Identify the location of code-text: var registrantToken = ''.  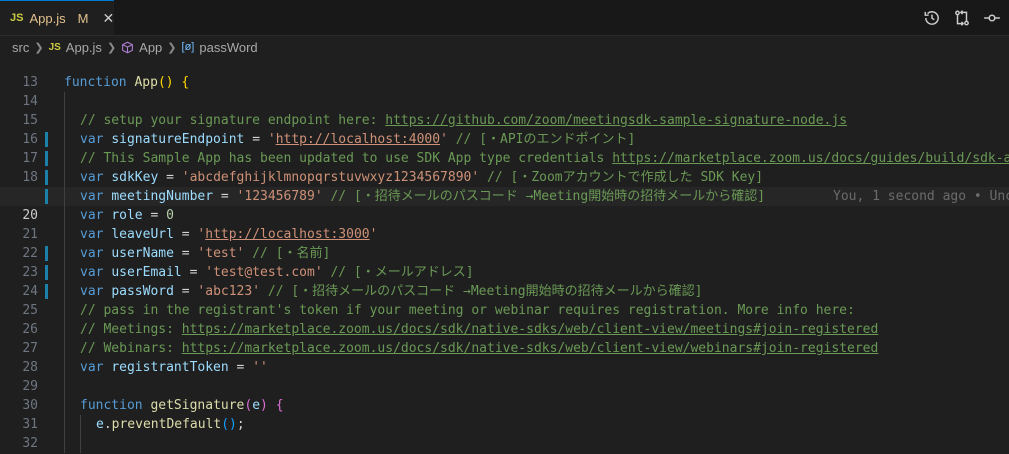
(174, 367).